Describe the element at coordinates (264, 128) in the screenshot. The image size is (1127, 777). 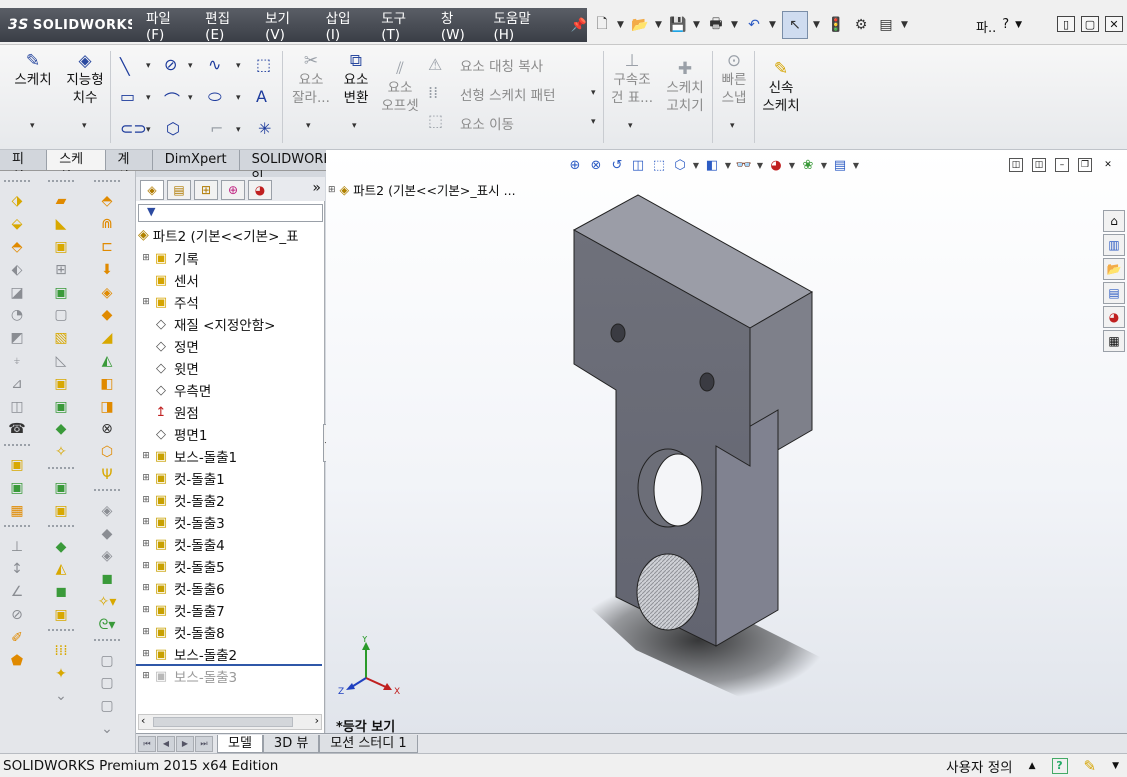
I see `point-icon: ✳` at that location.